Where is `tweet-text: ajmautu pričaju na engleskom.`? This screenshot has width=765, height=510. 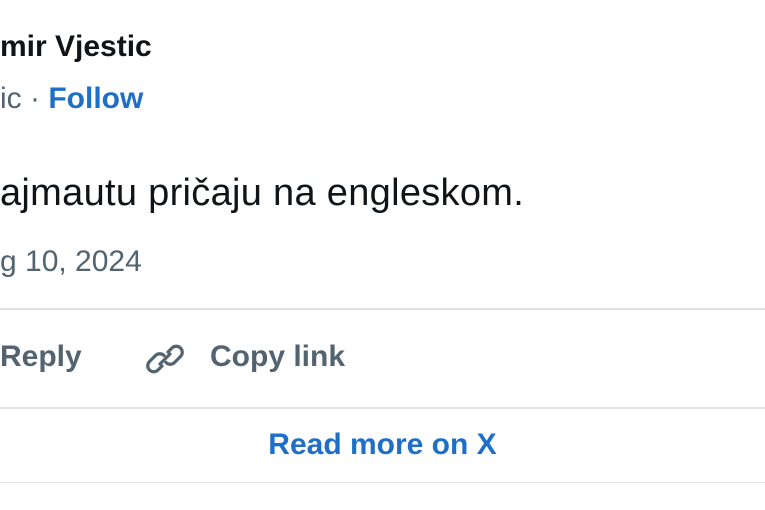 tweet-text: ajmautu pričaju na engleskom. is located at coordinates (262, 193).